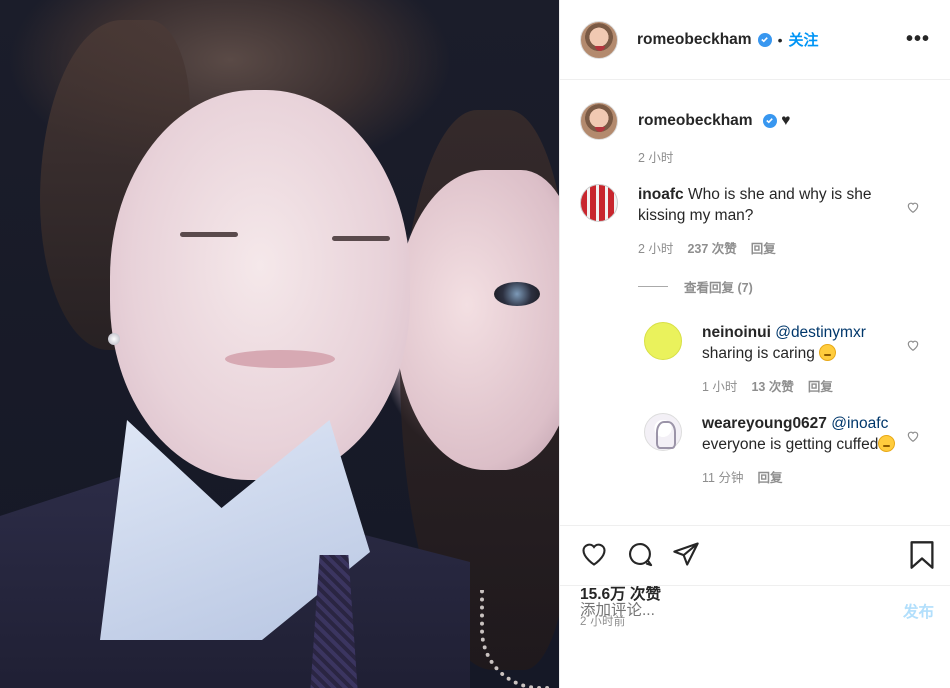 Image resolution: width=950 pixels, height=688 pixels. What do you see at coordinates (655, 156) in the screenshot?
I see `caption-time: 2 小时` at bounding box center [655, 156].